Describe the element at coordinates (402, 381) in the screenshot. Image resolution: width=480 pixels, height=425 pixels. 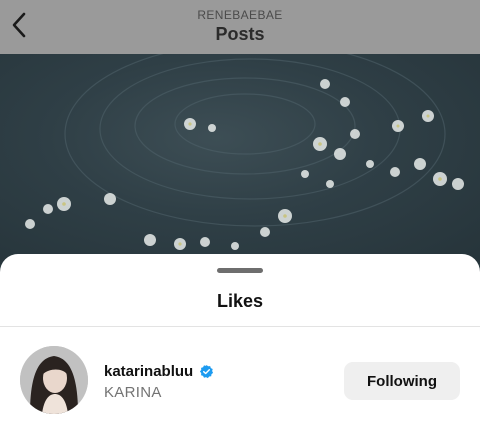
I see `following-button: Following` at that location.